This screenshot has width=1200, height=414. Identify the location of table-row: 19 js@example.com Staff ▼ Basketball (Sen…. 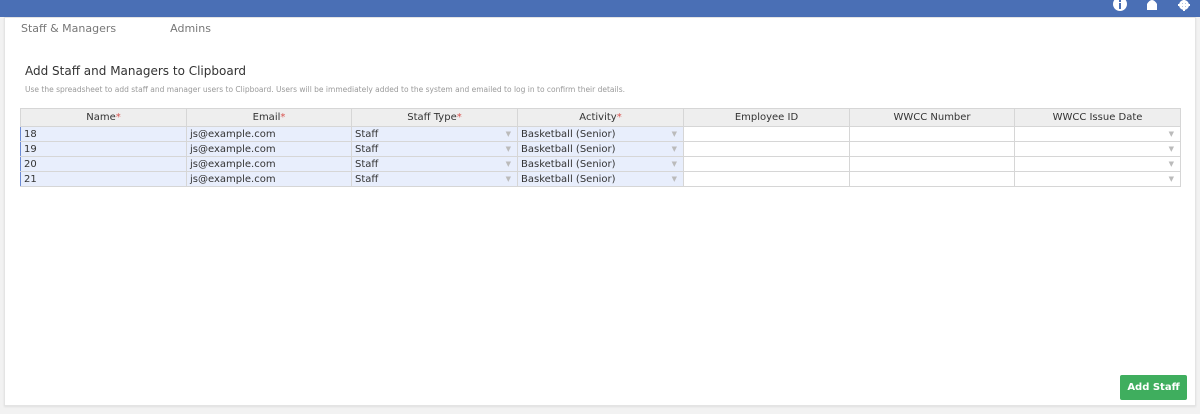
(600, 149).